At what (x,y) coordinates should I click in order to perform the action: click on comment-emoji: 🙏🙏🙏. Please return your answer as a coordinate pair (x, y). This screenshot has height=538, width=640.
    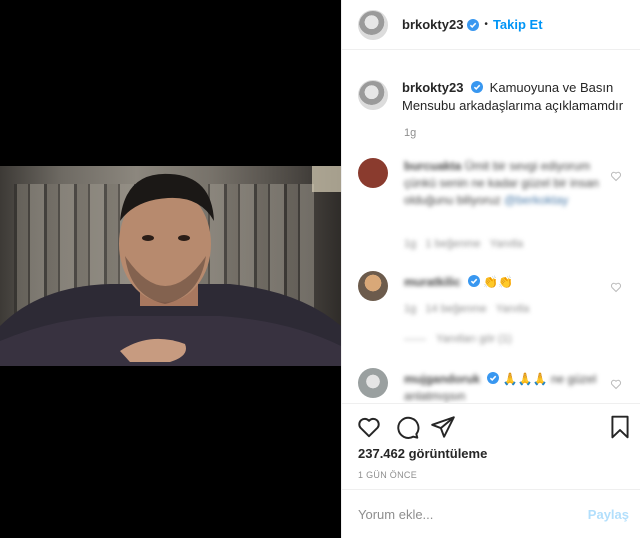
    Looking at the image, I should click on (525, 379).